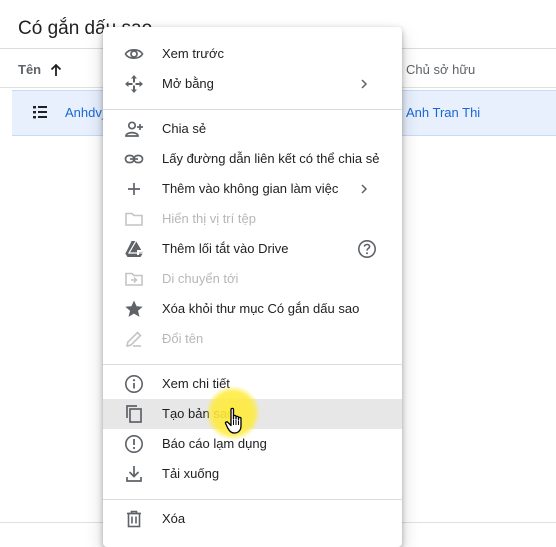  Describe the element at coordinates (134, 309) in the screenshot. I see `star-icon` at that location.